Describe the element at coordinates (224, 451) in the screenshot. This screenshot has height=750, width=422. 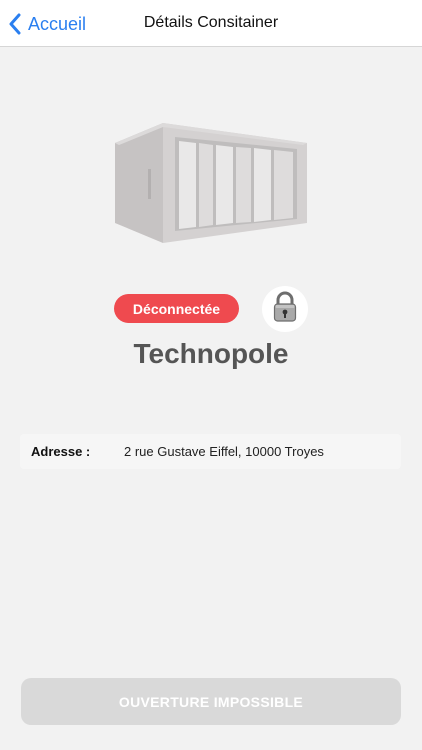
I see `address-value: 2 rue Gustave Eiffel, 10000 Troyes` at that location.